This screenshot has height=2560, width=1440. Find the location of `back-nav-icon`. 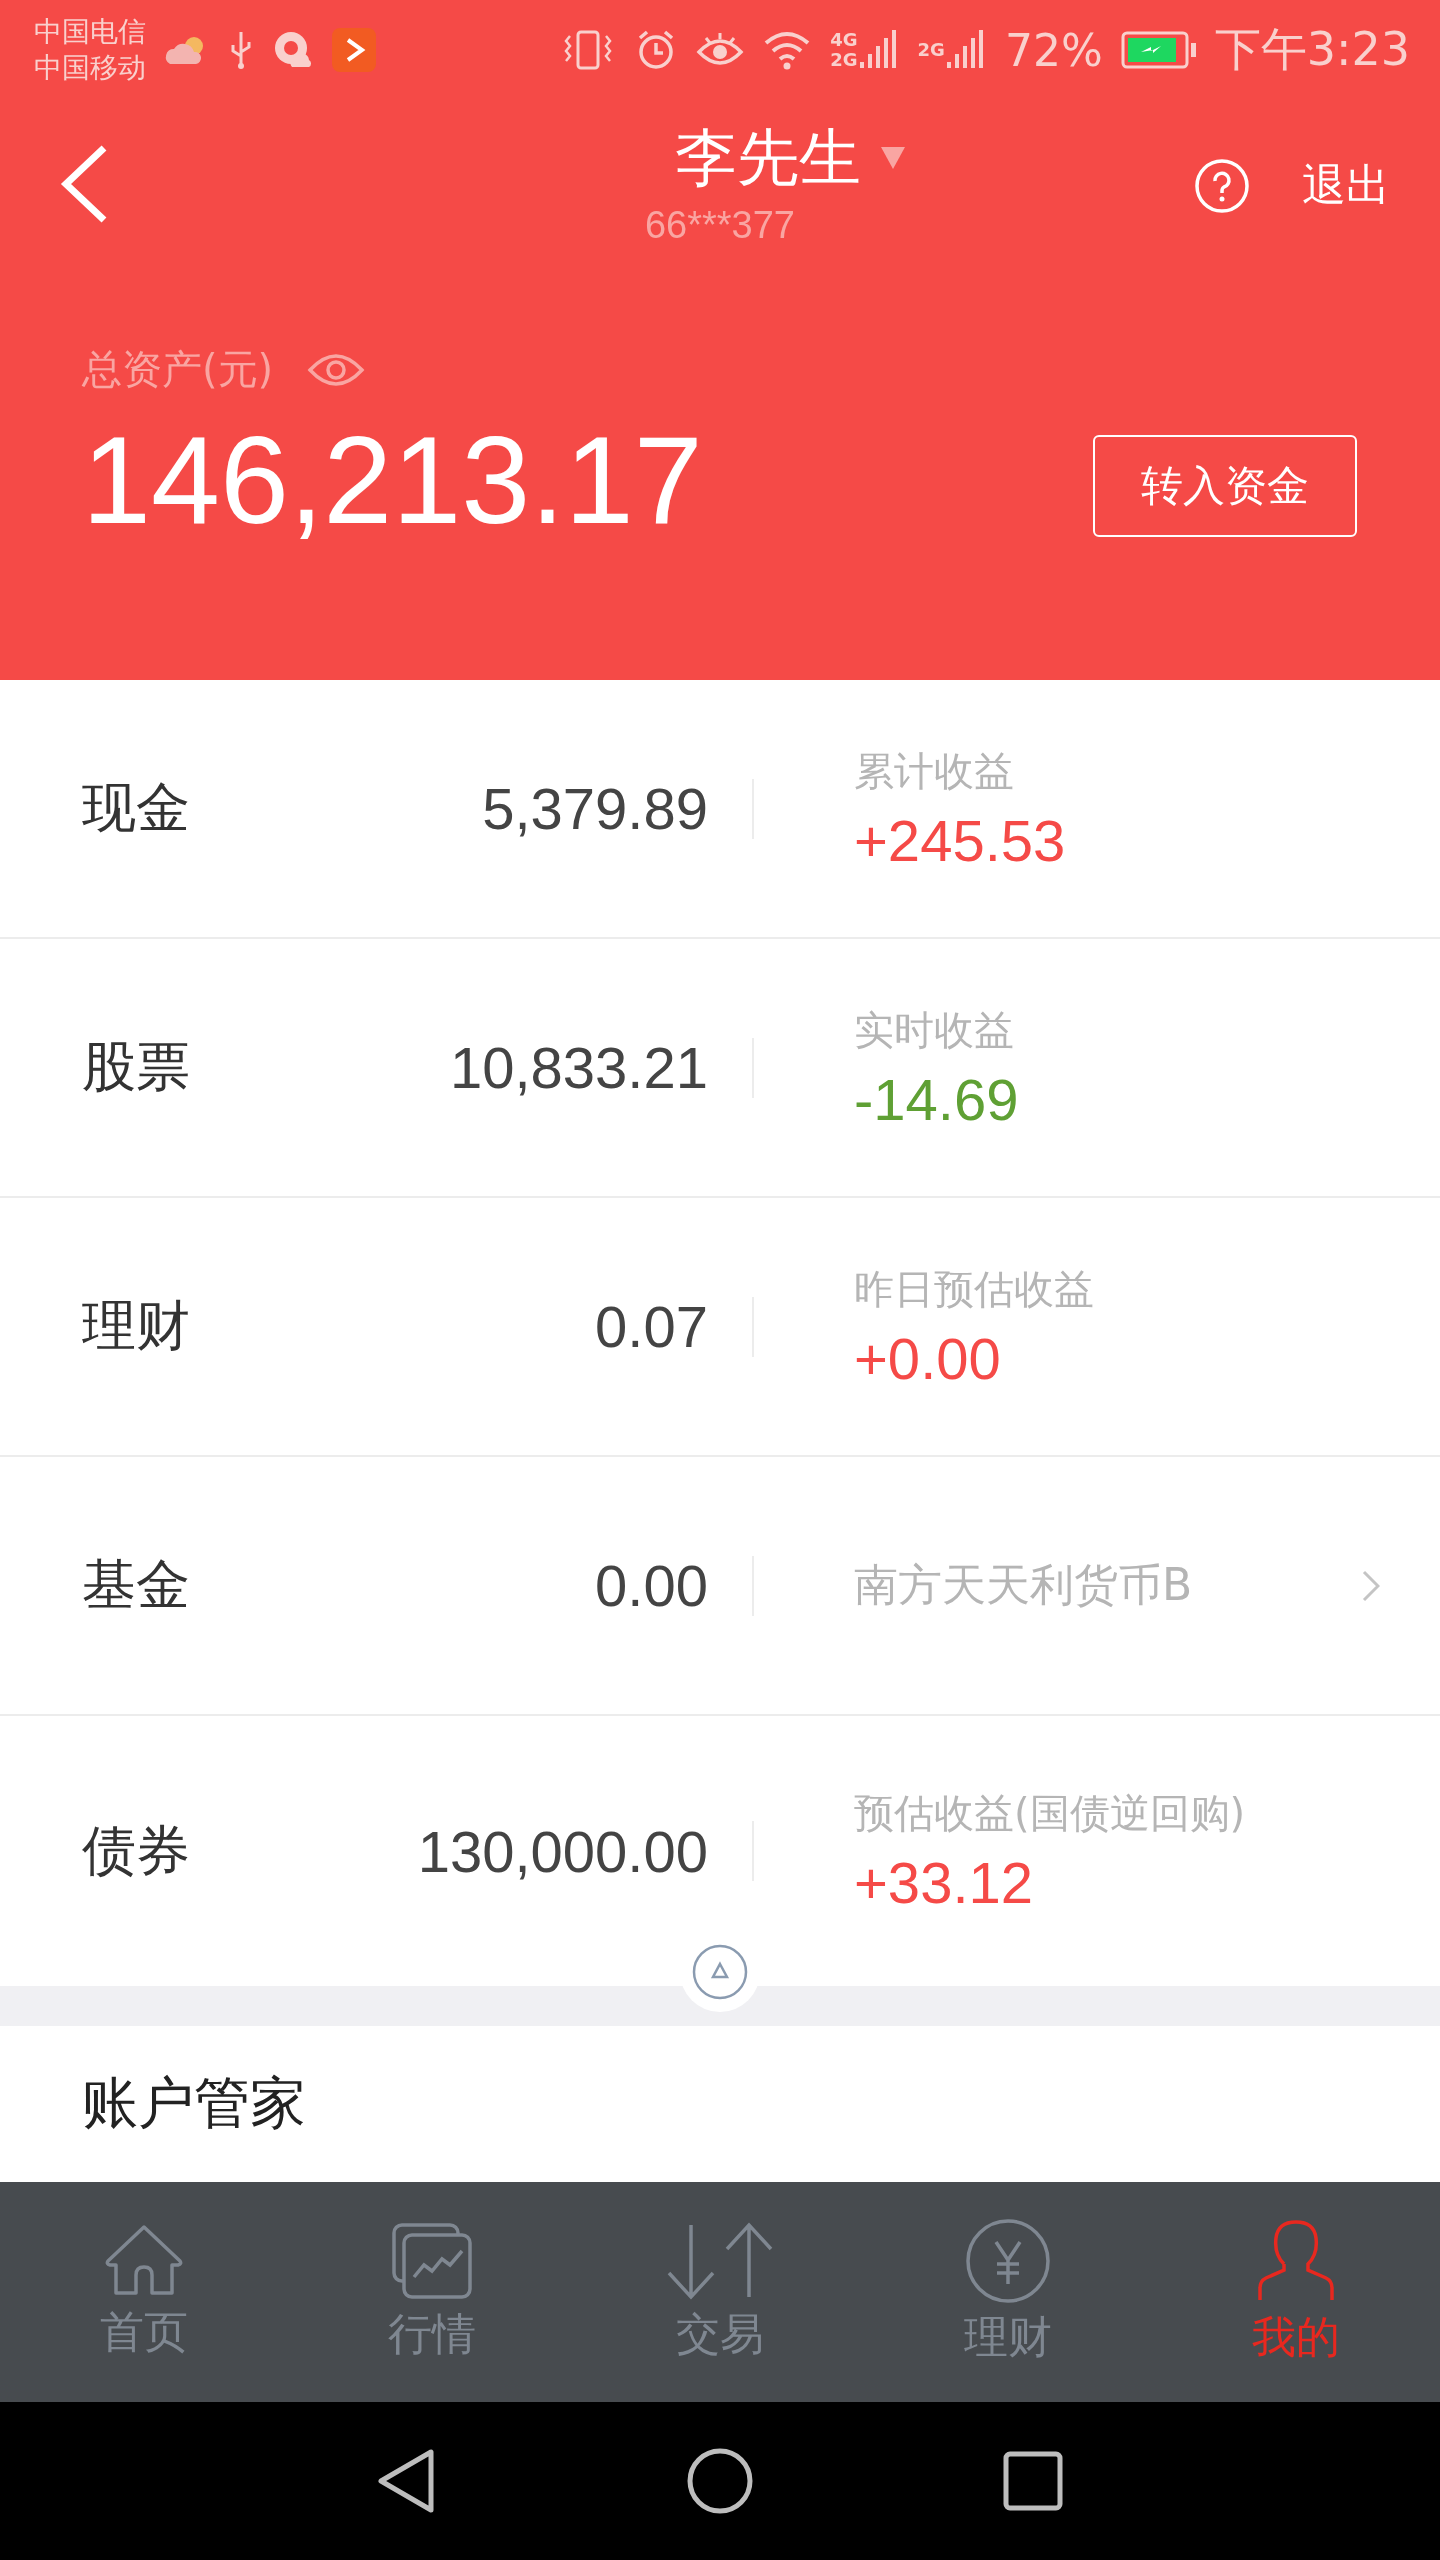

back-nav-icon is located at coordinates (407, 2481).